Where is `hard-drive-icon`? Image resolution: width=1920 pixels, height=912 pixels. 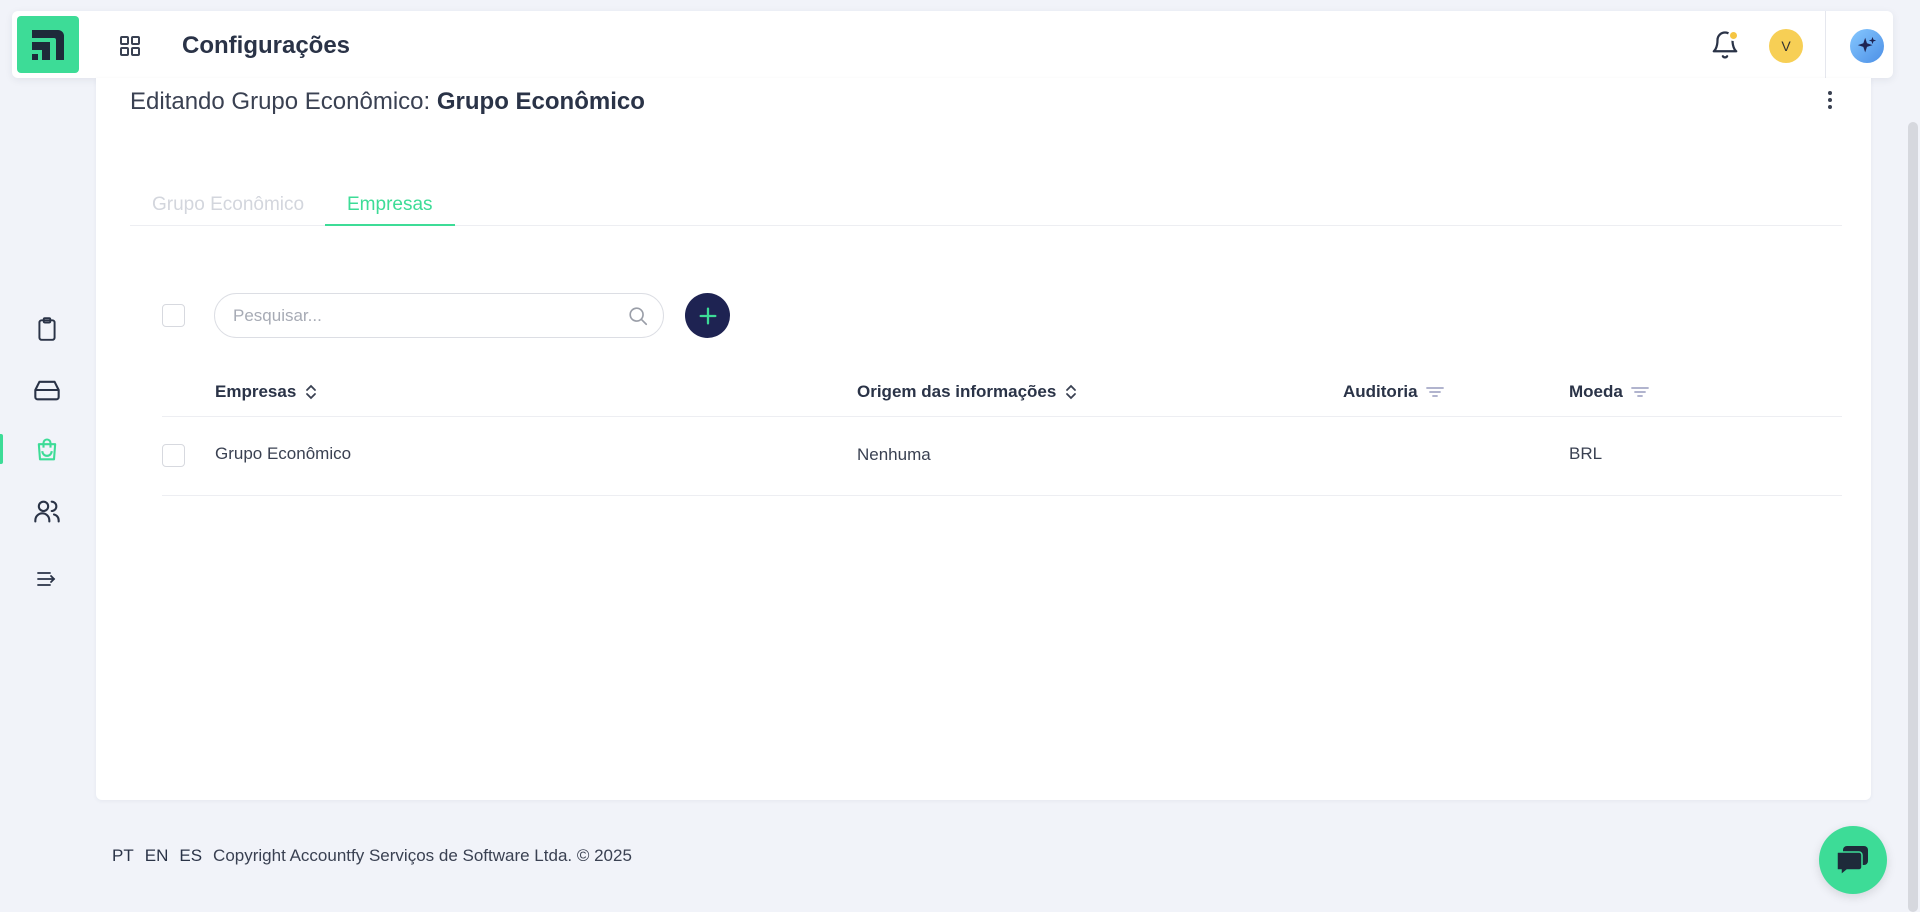
hard-drive-icon is located at coordinates (47, 390).